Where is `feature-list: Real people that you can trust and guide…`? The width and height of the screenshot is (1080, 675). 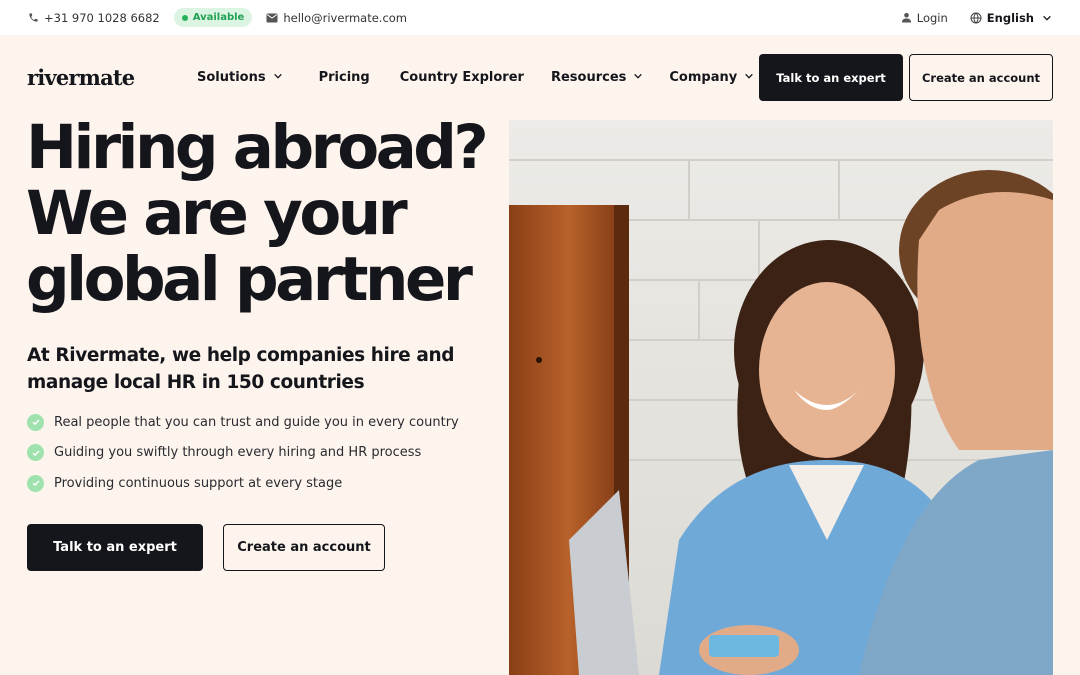
feature-list: Real people that you can trust and guide… is located at coordinates (243, 453).